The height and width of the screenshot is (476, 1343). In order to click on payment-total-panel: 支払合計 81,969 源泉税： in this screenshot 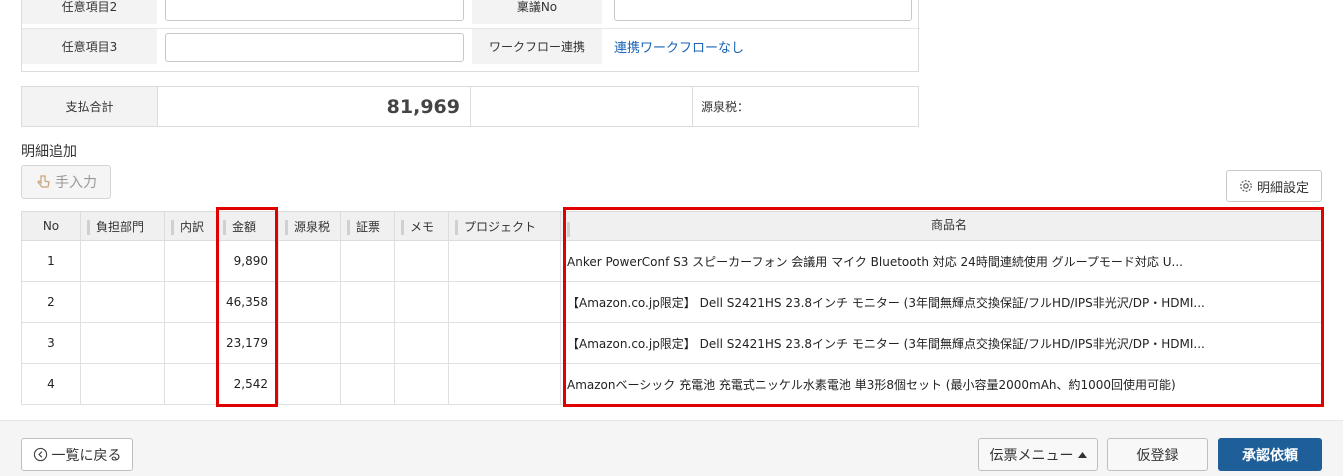, I will do `click(470, 106)`.